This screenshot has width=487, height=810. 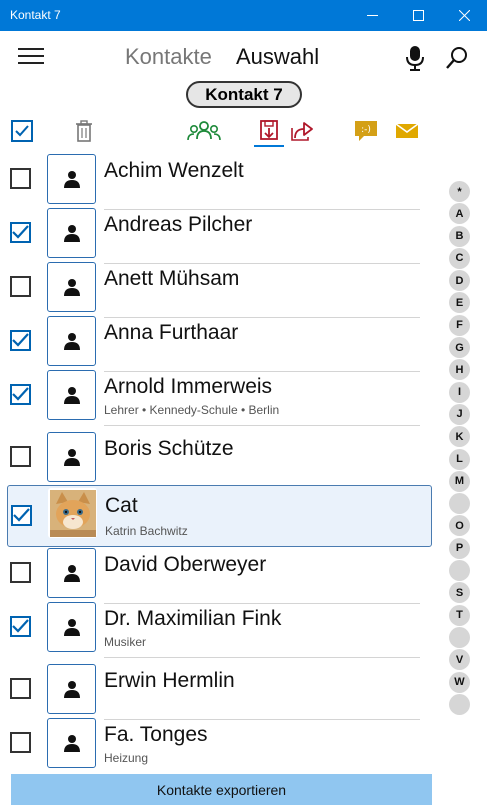 What do you see at coordinates (457, 58) in the screenshot?
I see `search-icon` at bounding box center [457, 58].